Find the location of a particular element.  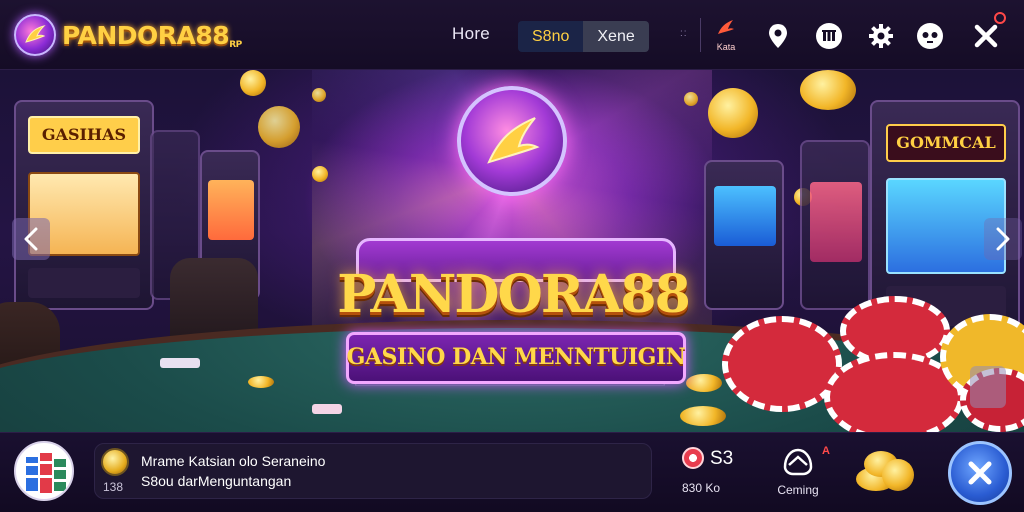

message-time: 138 is located at coordinates (113, 487).